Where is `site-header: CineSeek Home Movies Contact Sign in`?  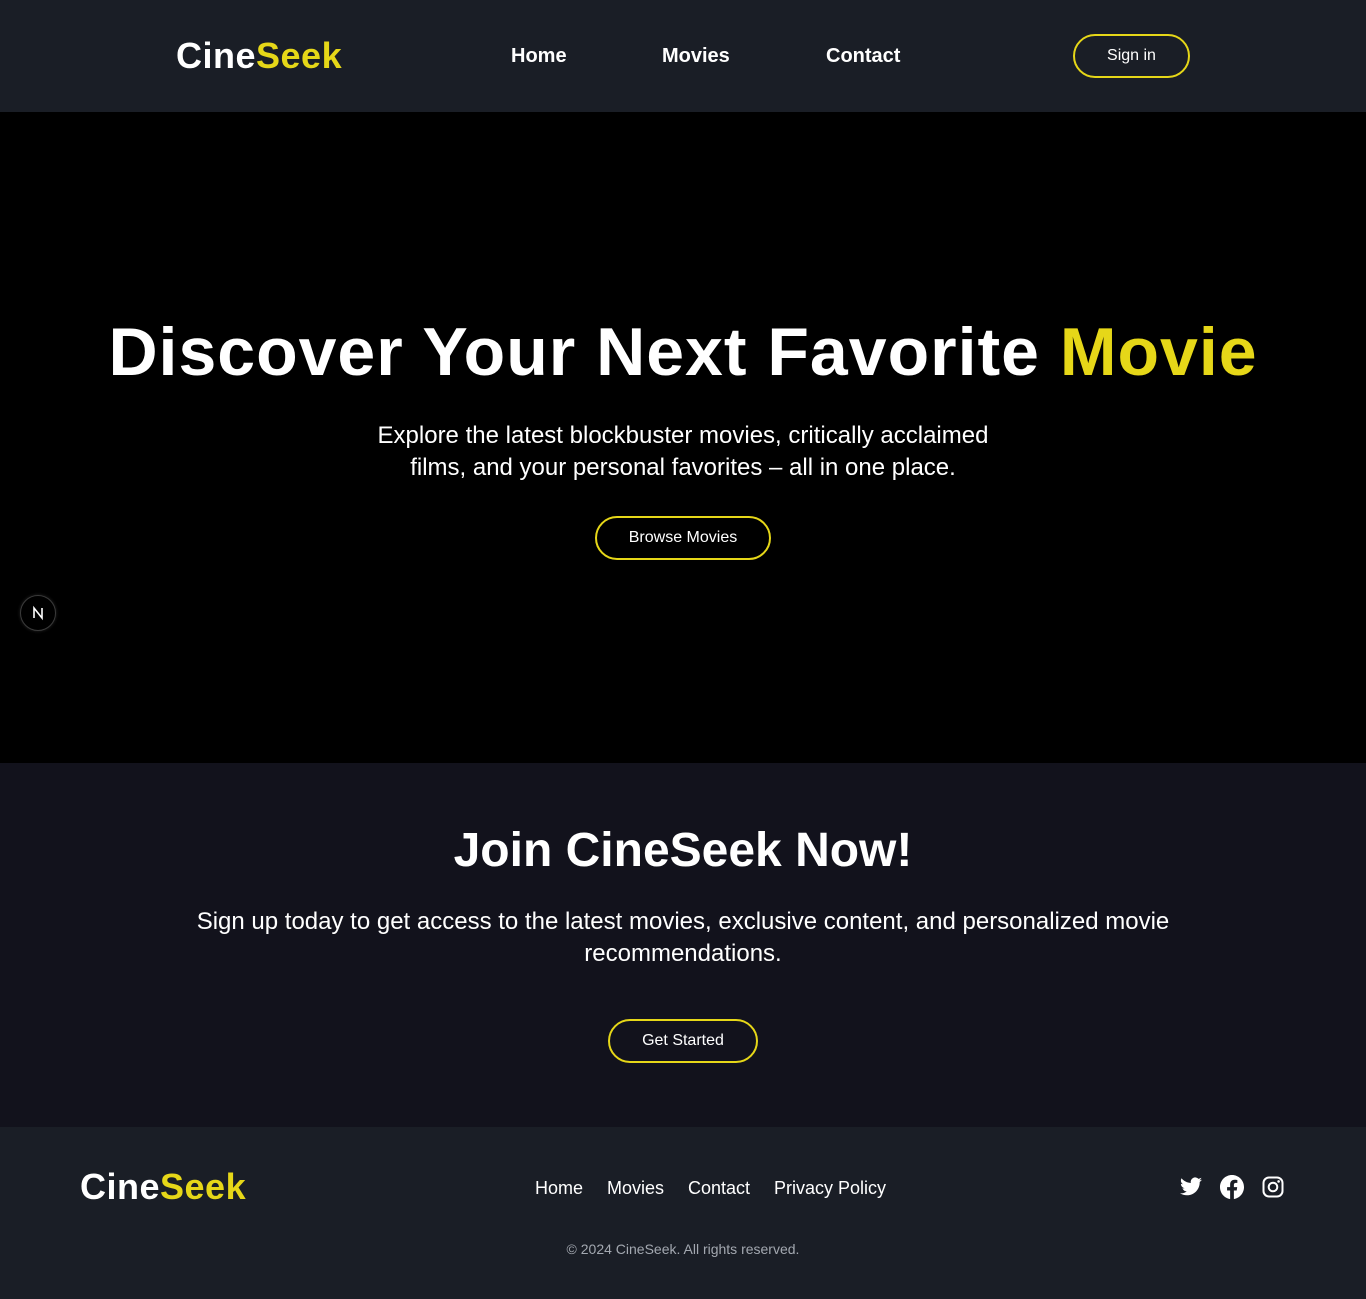 site-header: CineSeek Home Movies Contact Sign in is located at coordinates (683, 56).